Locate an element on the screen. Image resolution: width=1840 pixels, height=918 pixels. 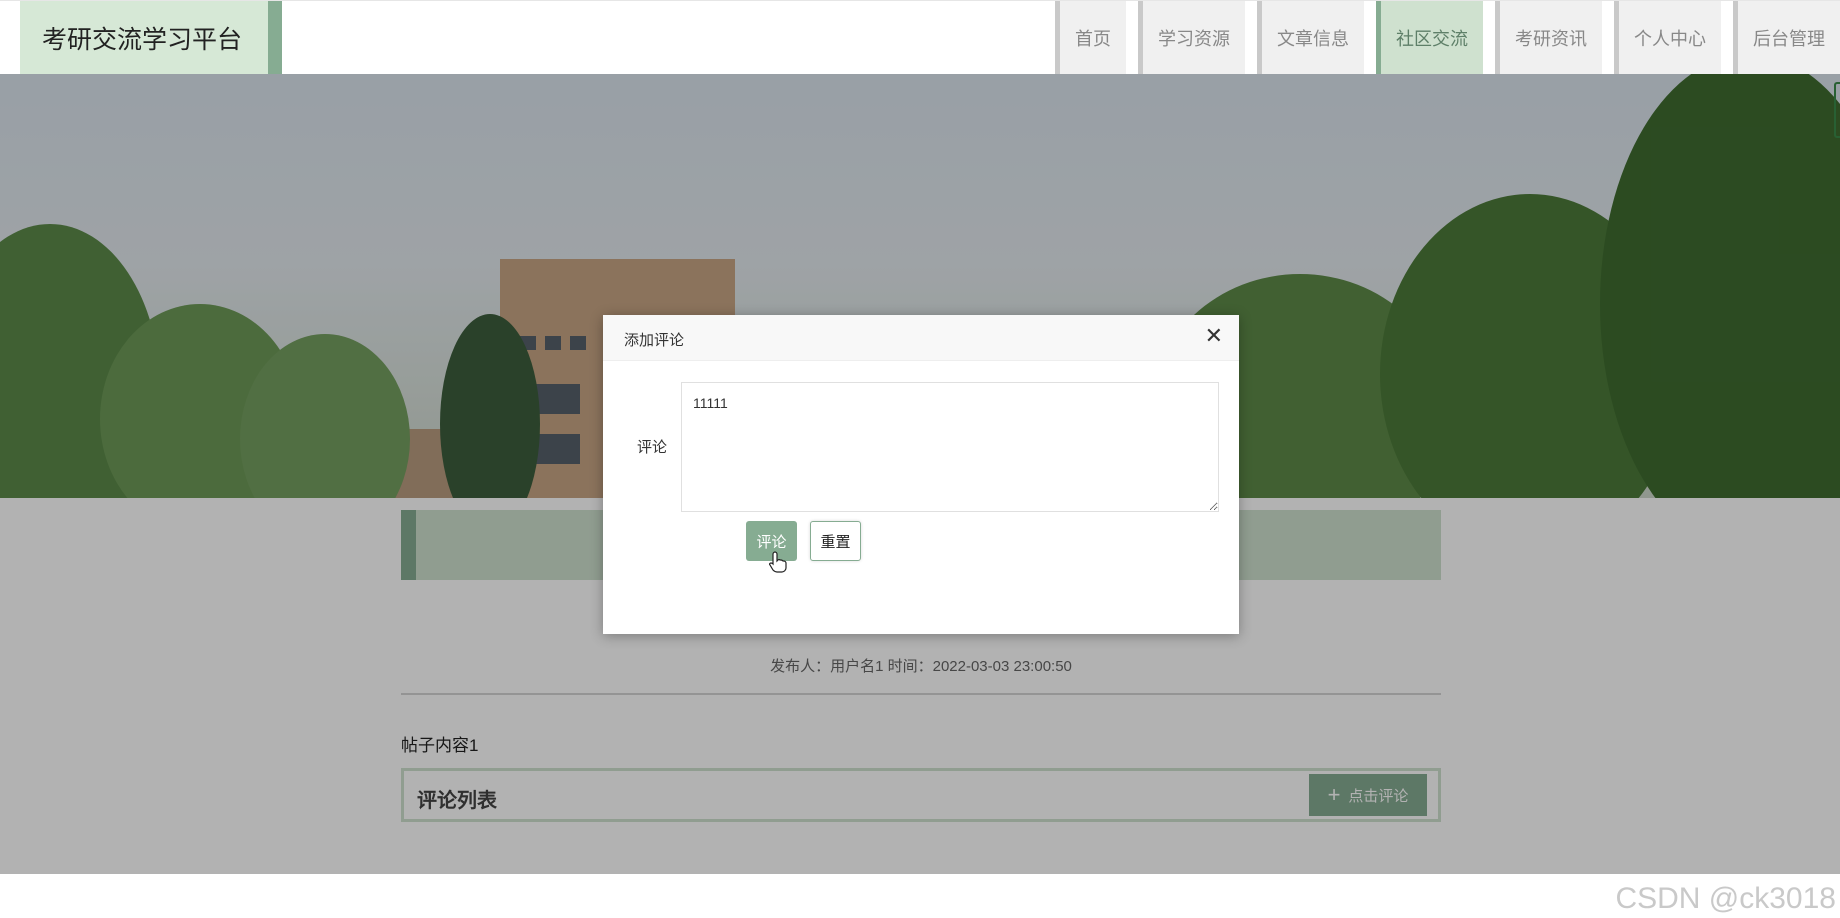
nav-item-resources: 学习资源 is located at coordinates (1191, 38).